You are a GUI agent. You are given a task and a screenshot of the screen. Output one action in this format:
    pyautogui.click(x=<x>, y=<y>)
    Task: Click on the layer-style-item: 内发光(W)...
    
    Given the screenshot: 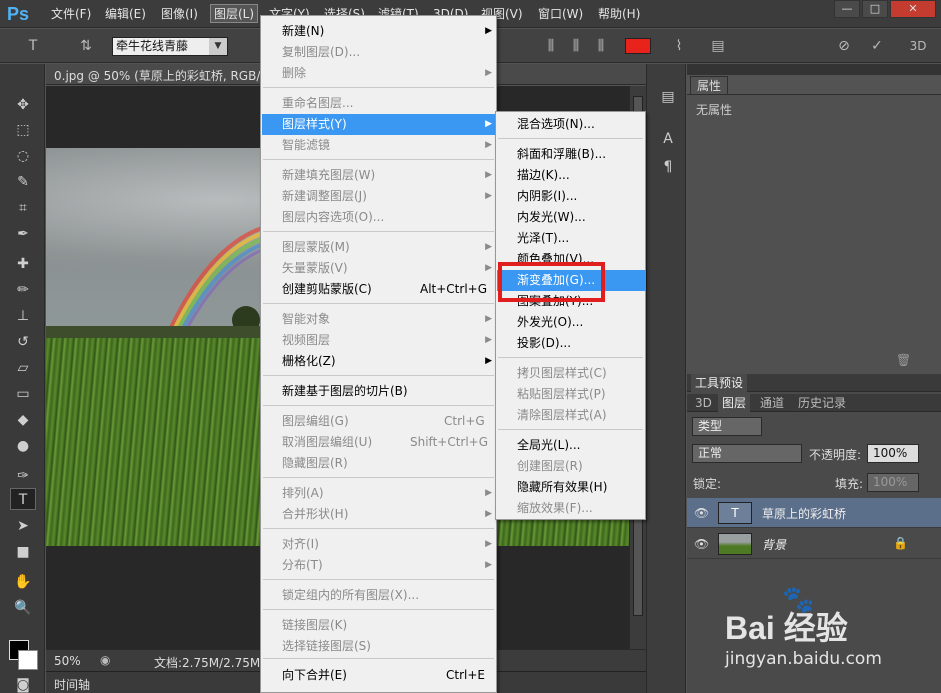 What is the action you would take?
    pyautogui.click(x=571, y=217)
    